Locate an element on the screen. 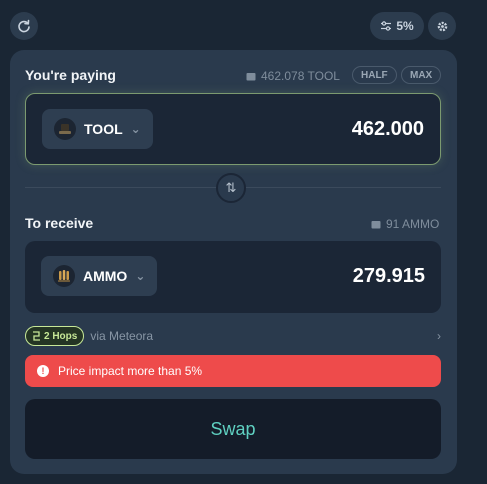 The height and width of the screenshot is (484, 487). pay-amount-input: 462.000 is located at coordinates (388, 129).